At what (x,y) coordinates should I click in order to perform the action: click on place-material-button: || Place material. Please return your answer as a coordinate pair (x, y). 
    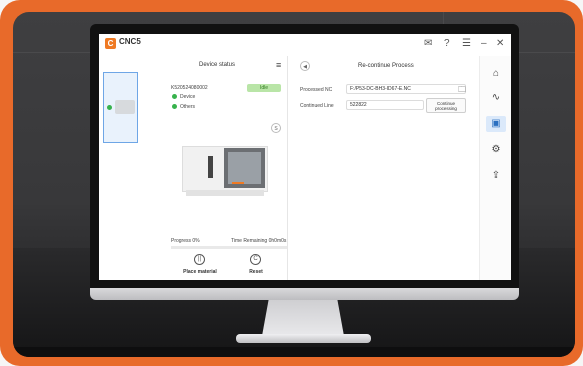
    Looking at the image, I should click on (202, 265).